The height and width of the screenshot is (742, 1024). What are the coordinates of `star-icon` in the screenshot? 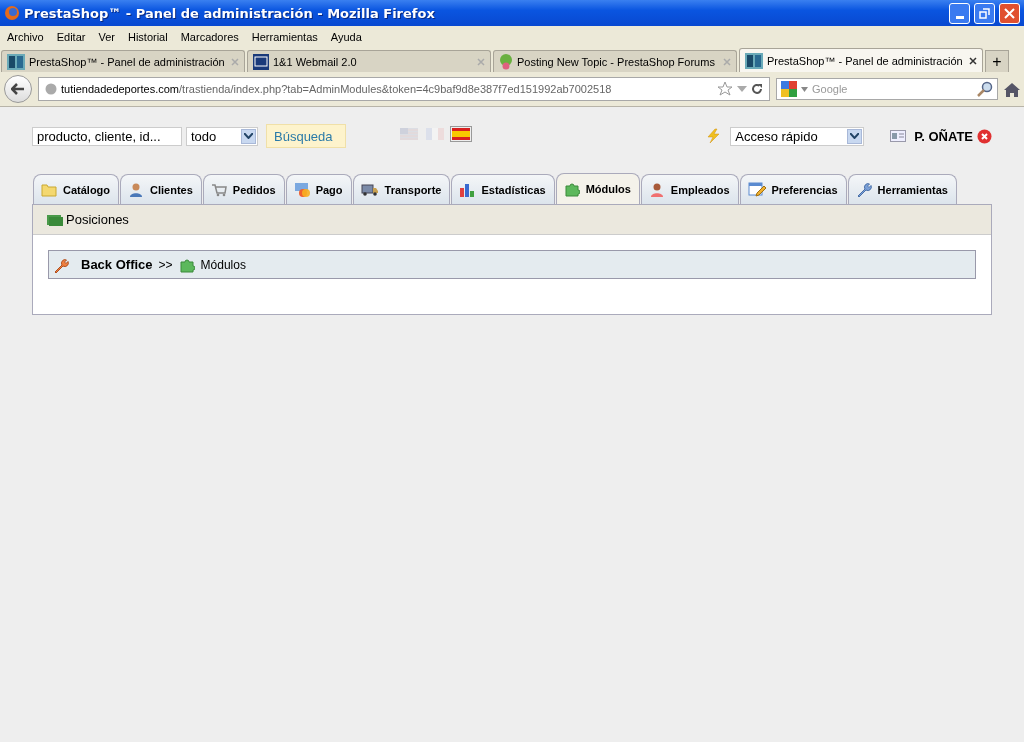 It's located at (725, 89).